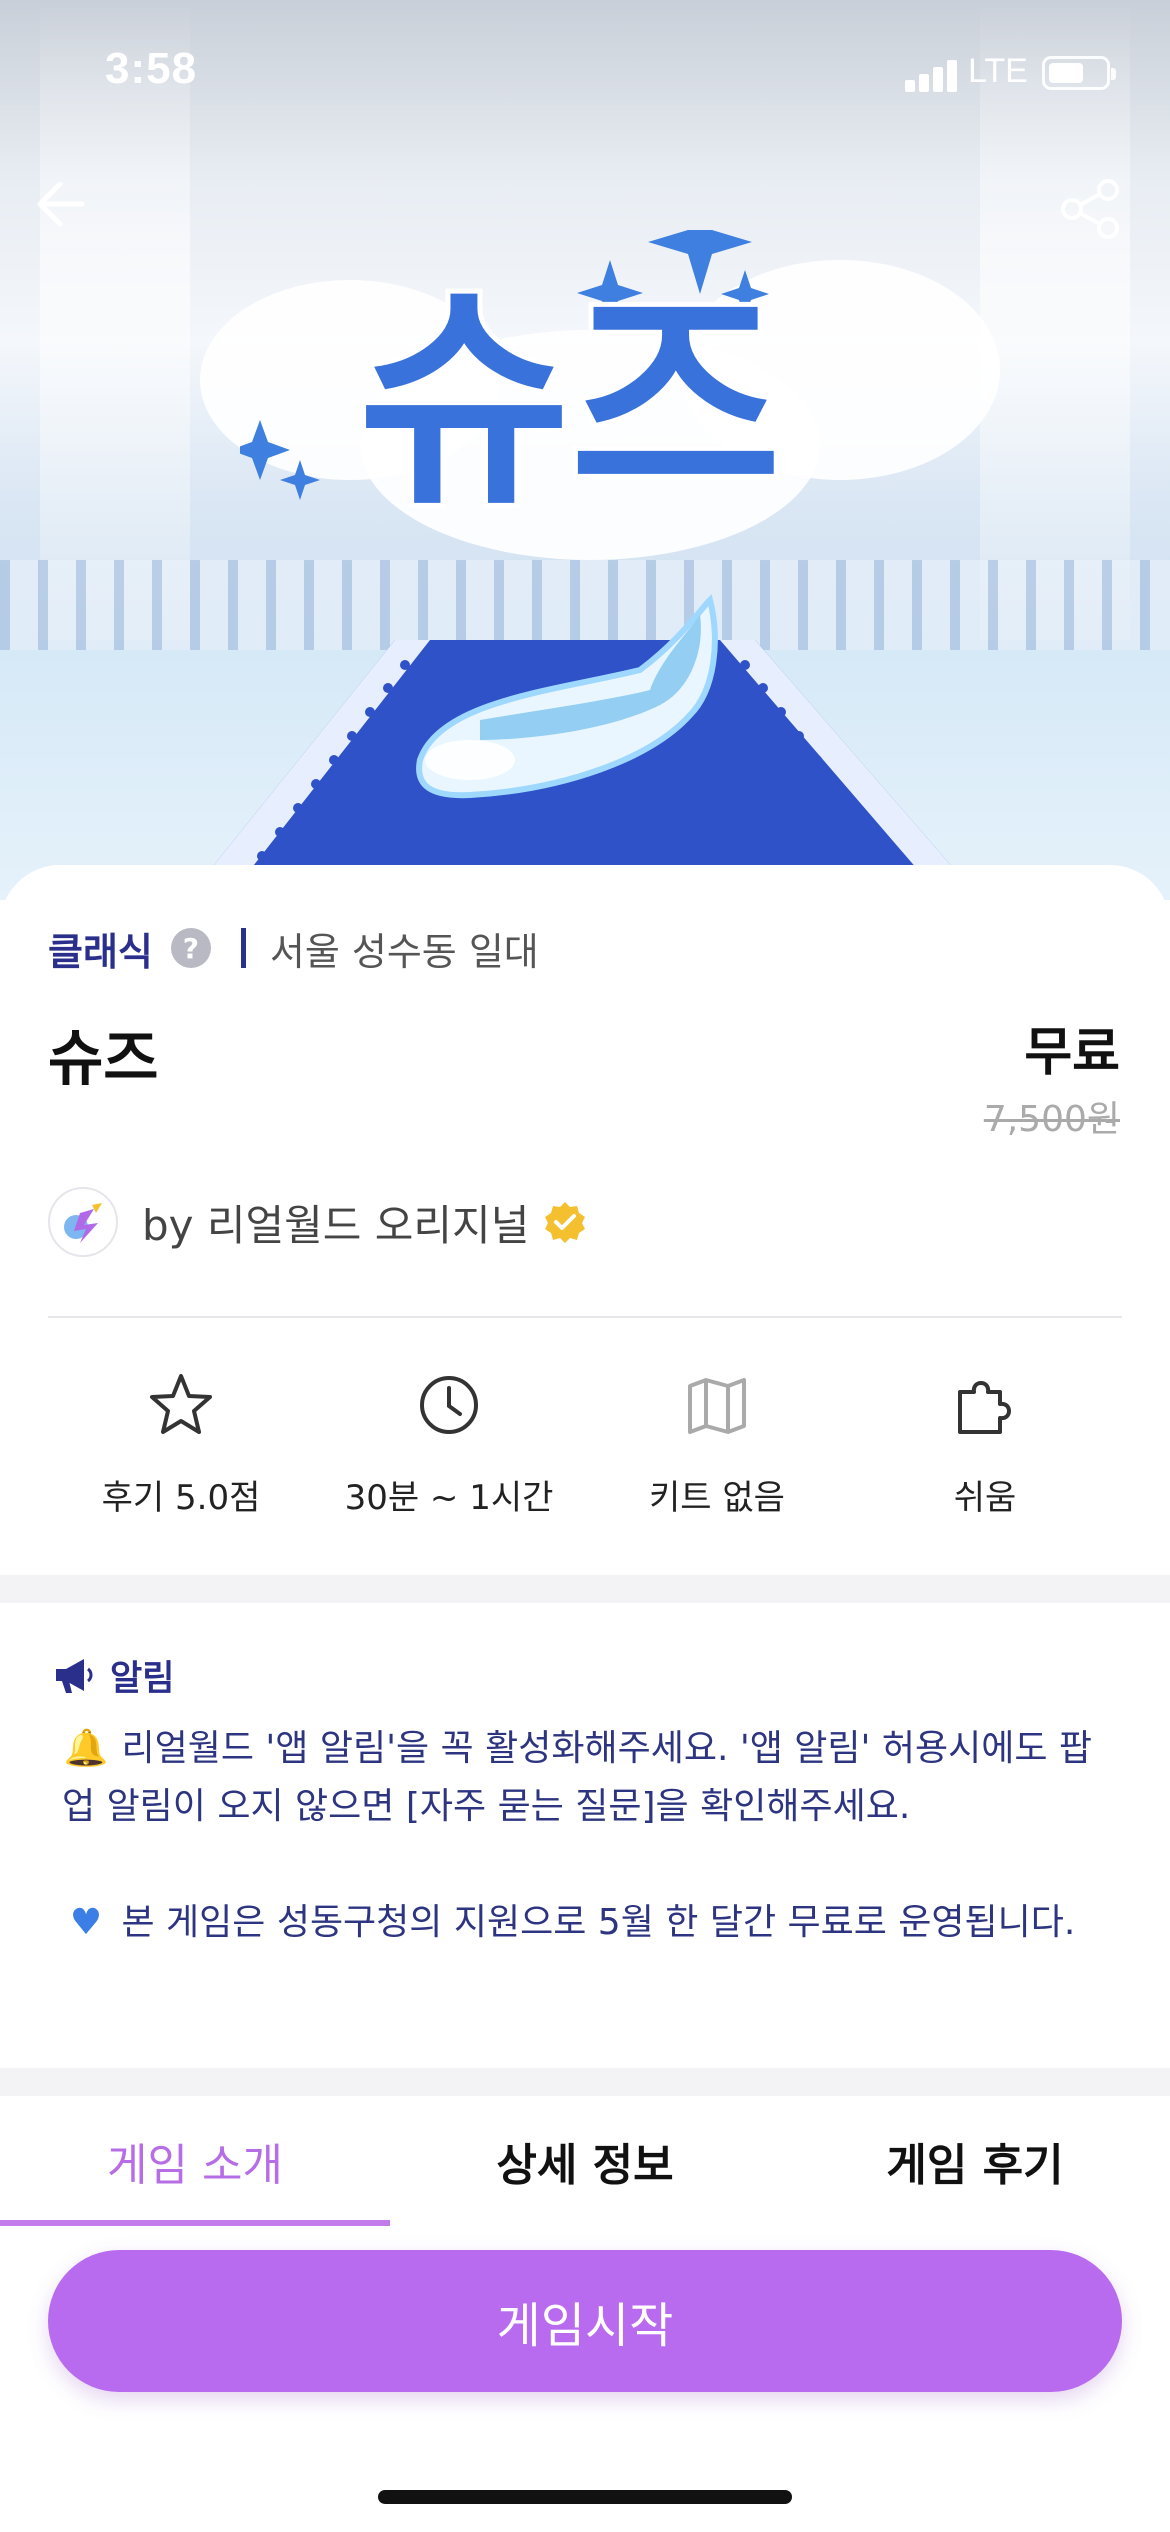 This screenshot has height=2532, width=1170. I want to click on arrow-left-icon, so click(61, 204).